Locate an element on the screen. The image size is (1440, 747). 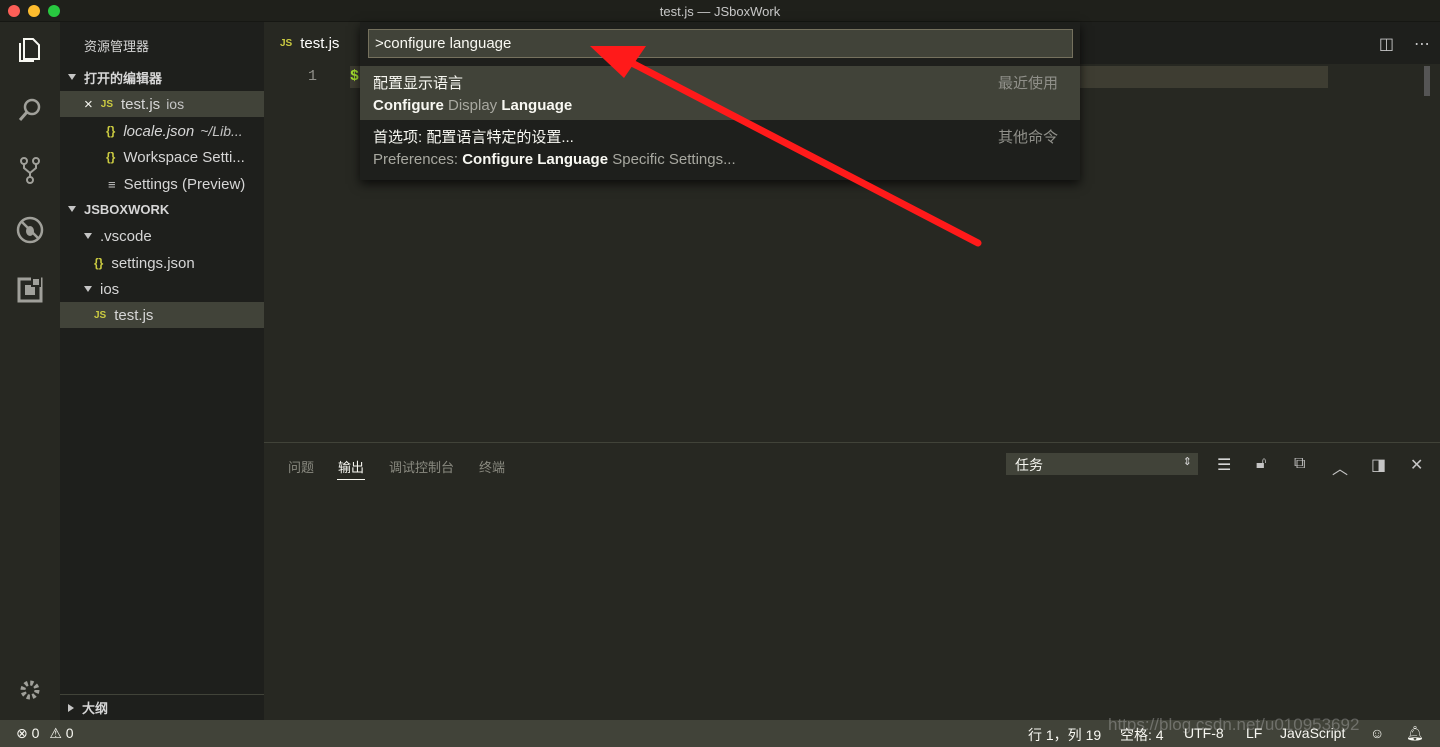
notifications-icon: 🔔︎ is located at coordinates (1415, 733).